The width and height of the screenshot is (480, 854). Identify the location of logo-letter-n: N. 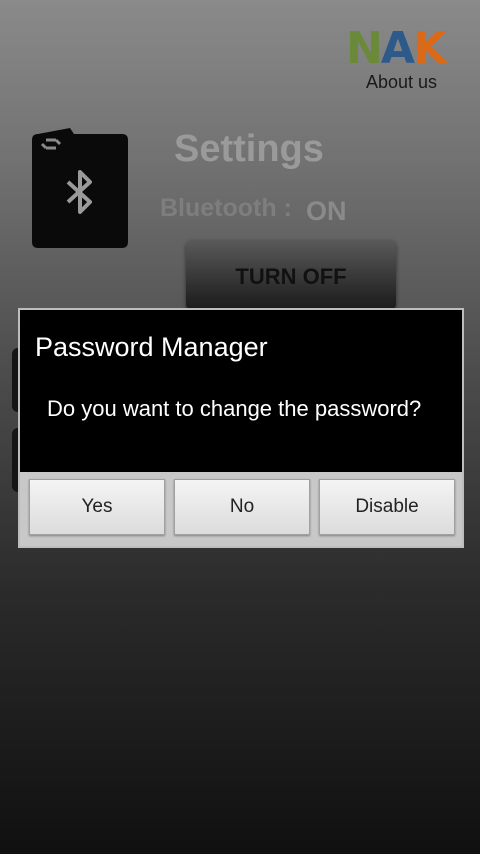
(364, 48).